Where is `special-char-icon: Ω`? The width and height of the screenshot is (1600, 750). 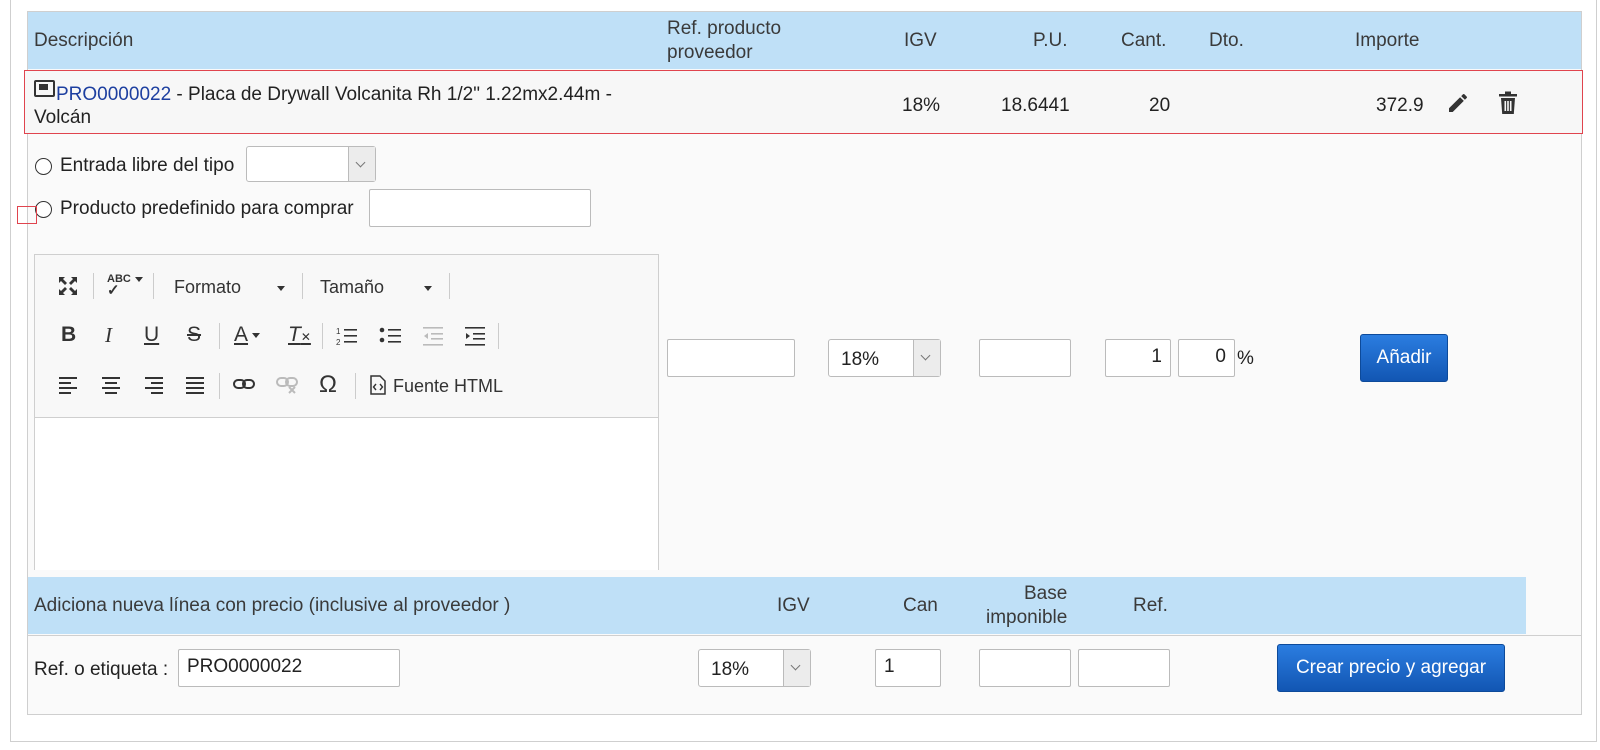
special-char-icon: Ω is located at coordinates (328, 385).